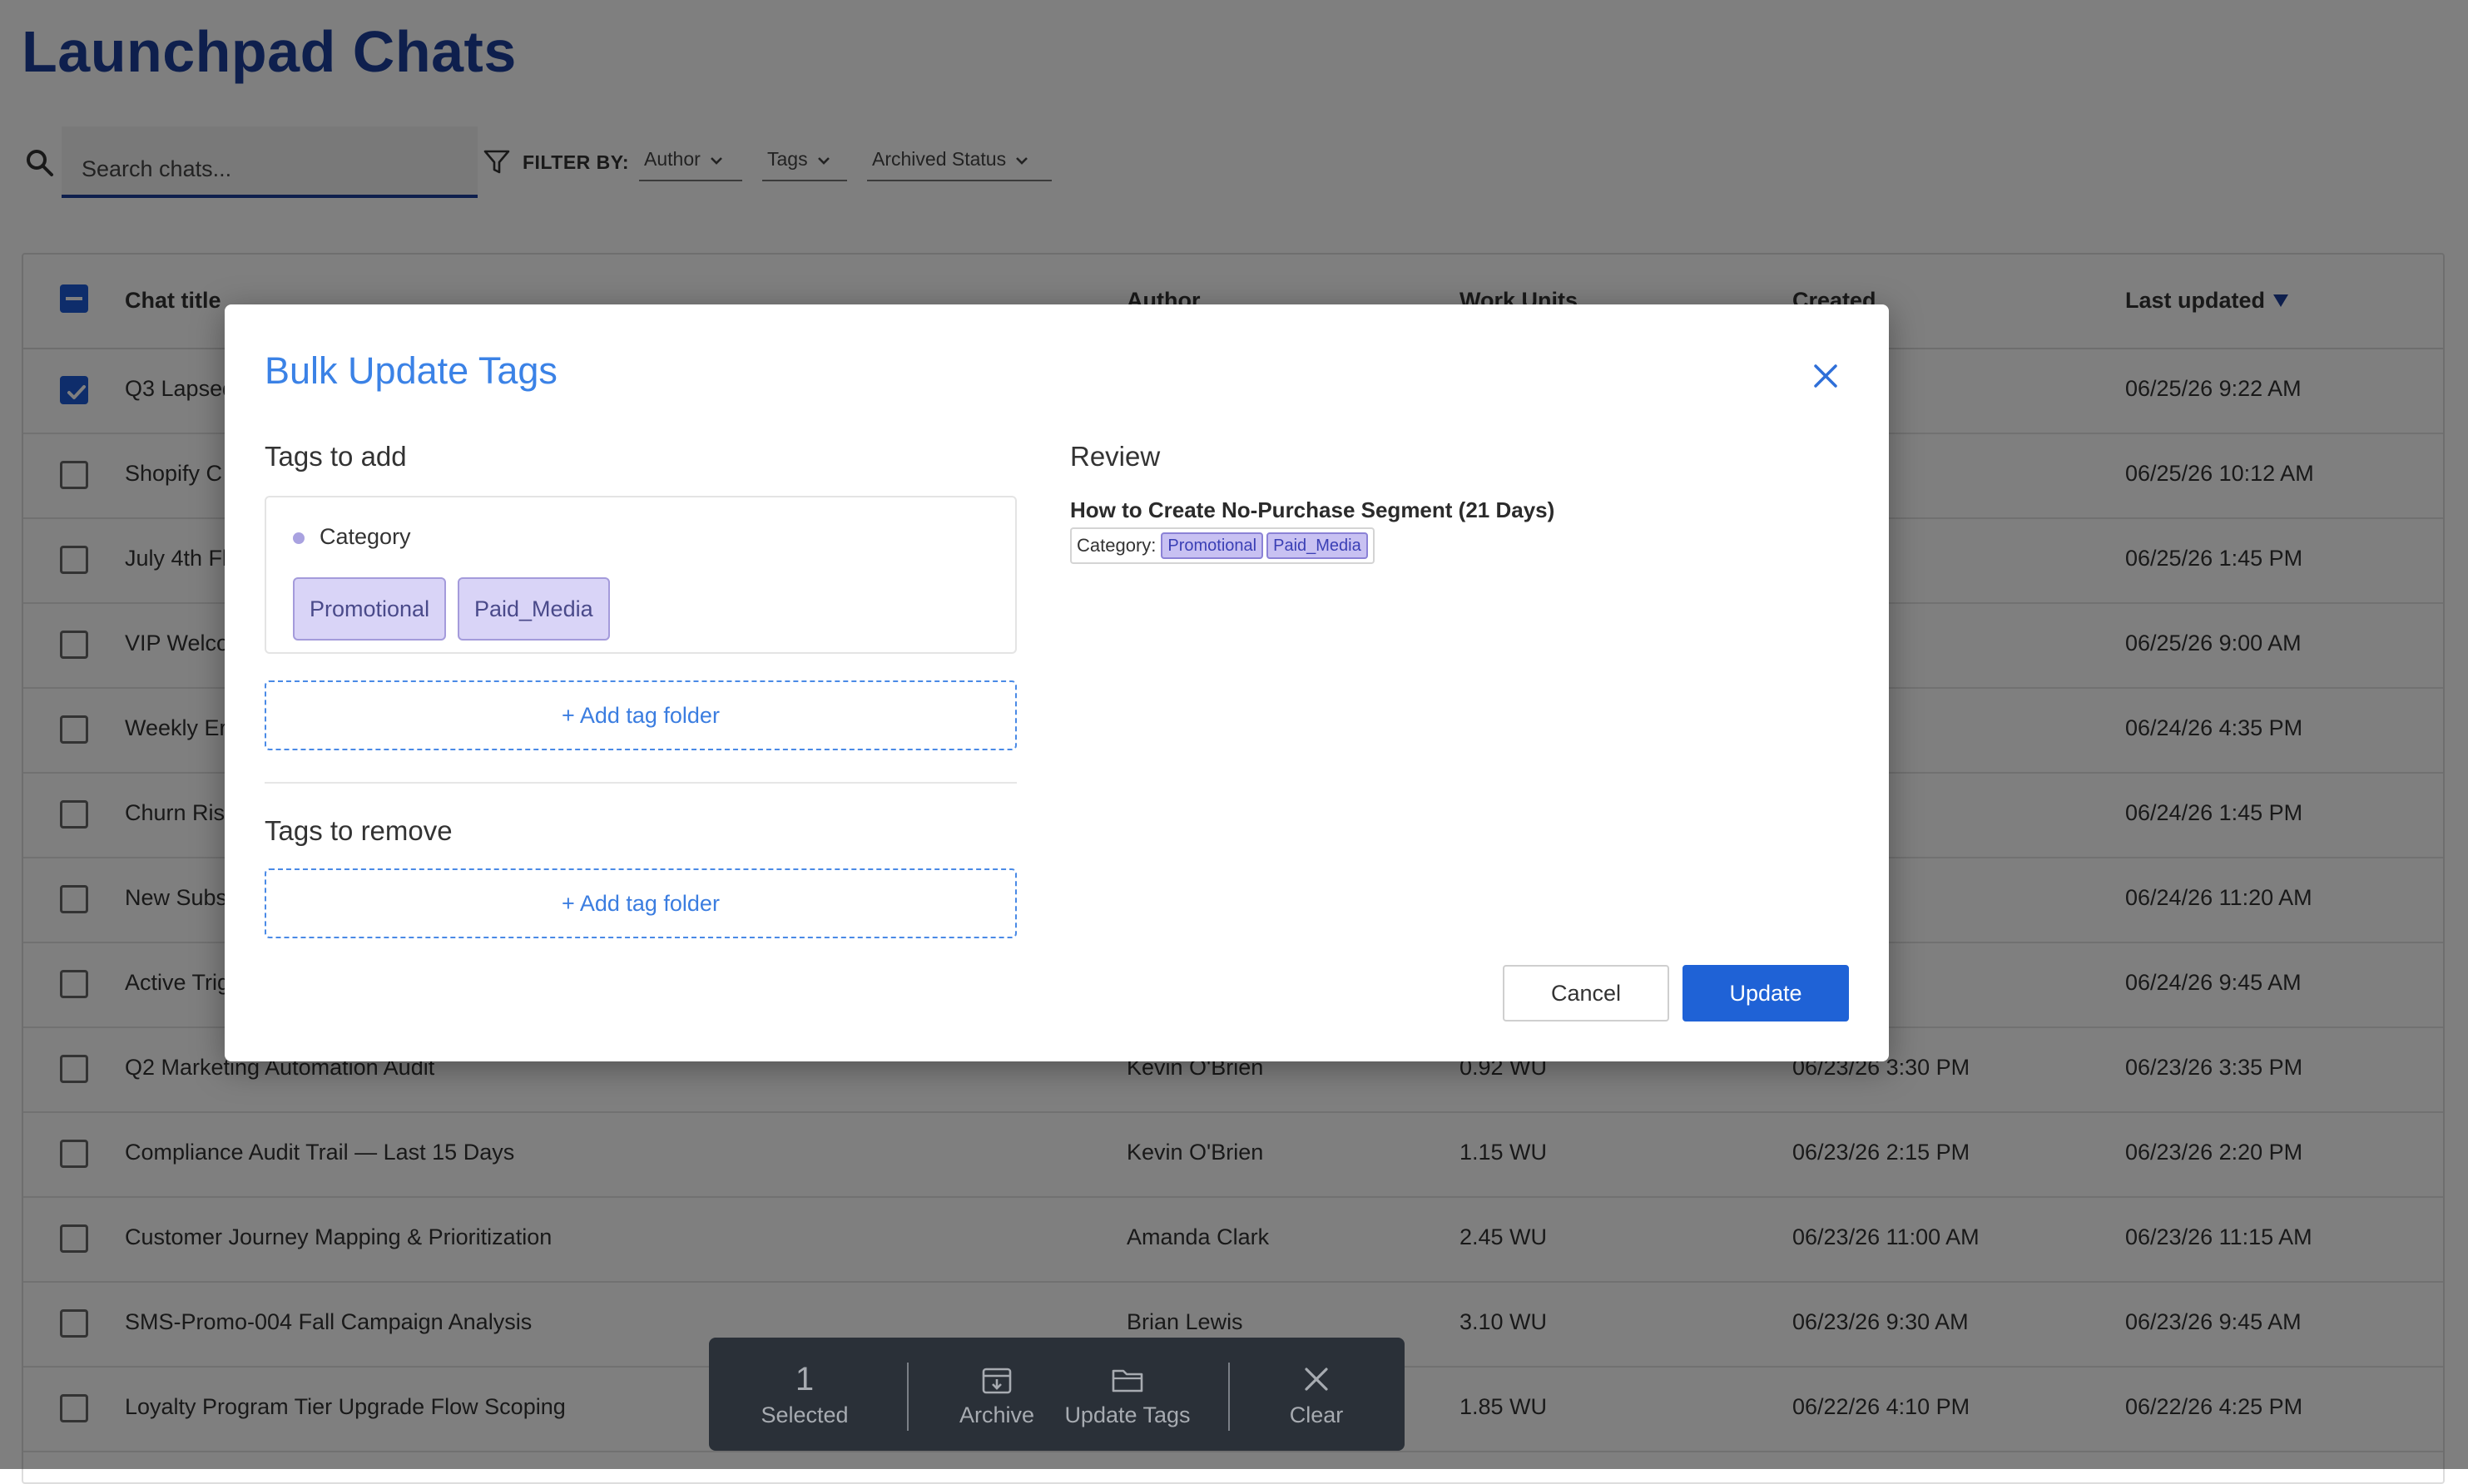  What do you see at coordinates (299, 538) in the screenshot?
I see `folder-color-dot` at bounding box center [299, 538].